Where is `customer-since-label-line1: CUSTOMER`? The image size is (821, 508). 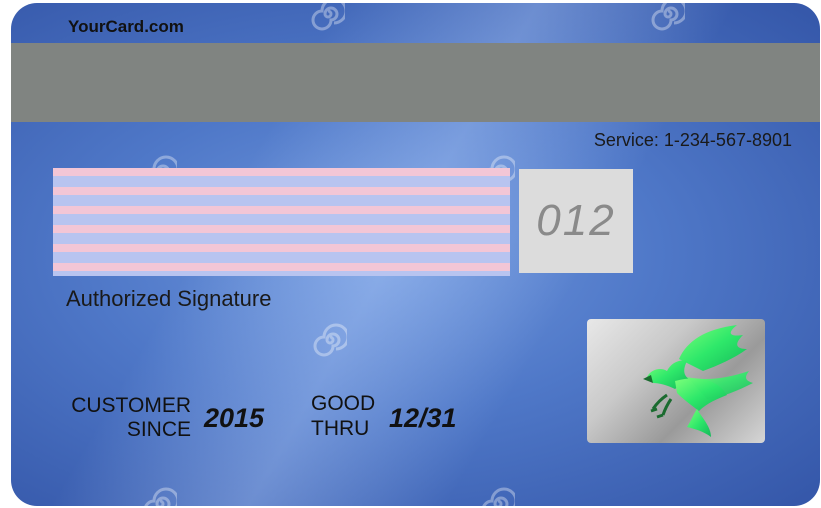 customer-since-label-line1: CUSTOMER is located at coordinates (131, 405).